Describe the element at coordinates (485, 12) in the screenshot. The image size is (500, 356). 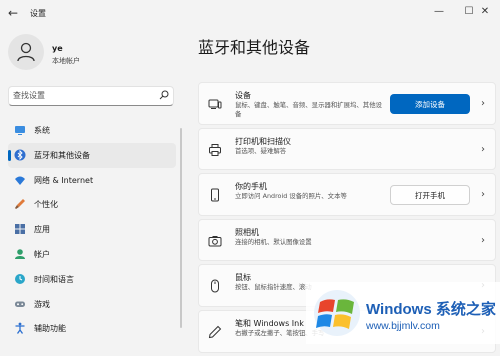
I see `close-button: ✕` at that location.